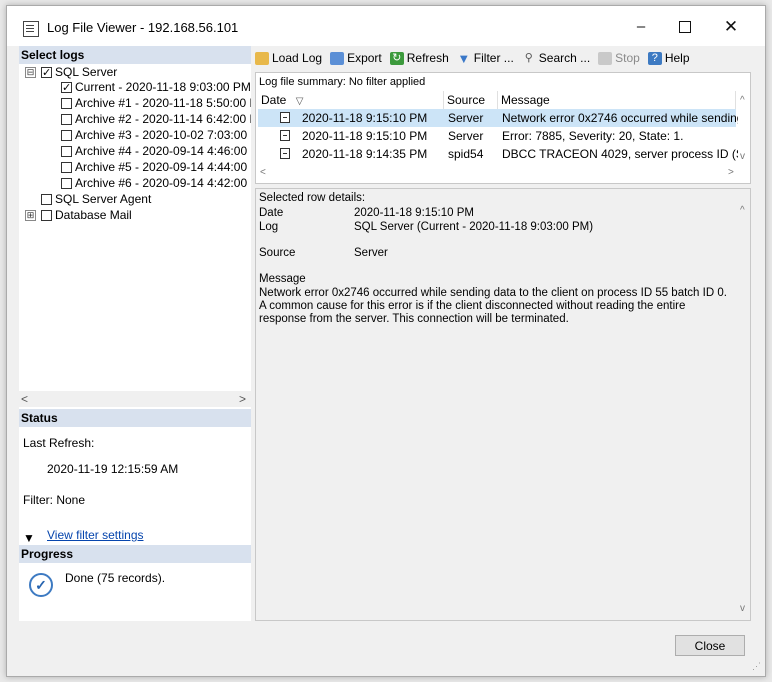 The image size is (772, 682). I want to click on stop-icon, so click(605, 58).